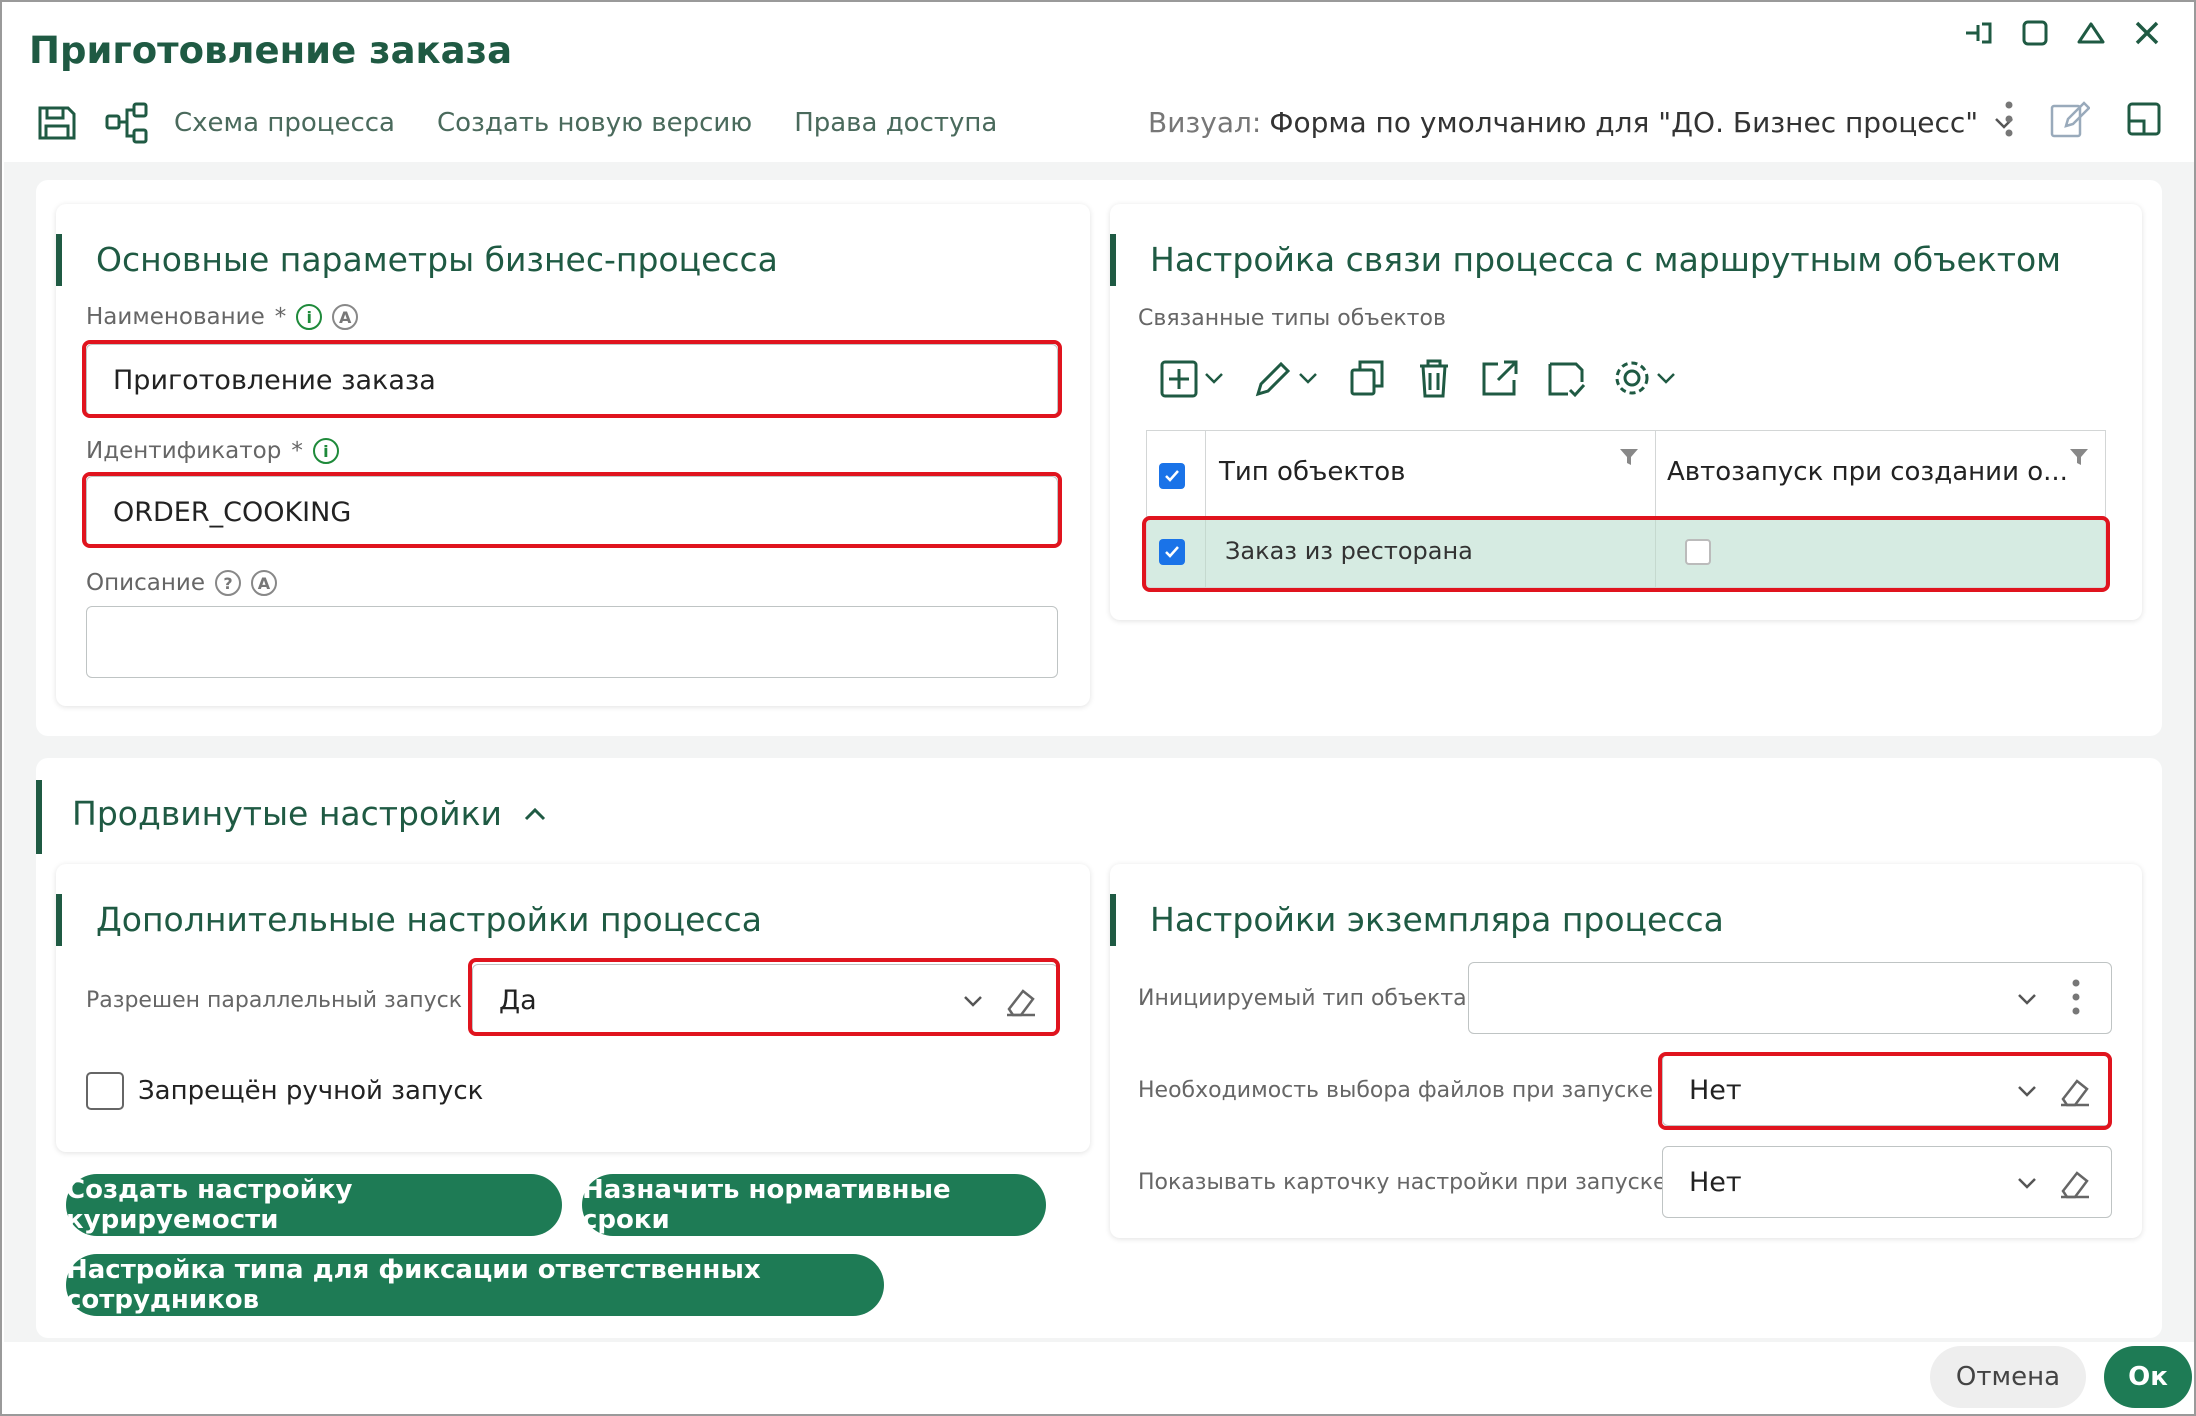 This screenshot has width=2196, height=1416. What do you see at coordinates (409, 920) in the screenshot?
I see `extra-settings-title: Дополнительные настройки процесса` at bounding box center [409, 920].